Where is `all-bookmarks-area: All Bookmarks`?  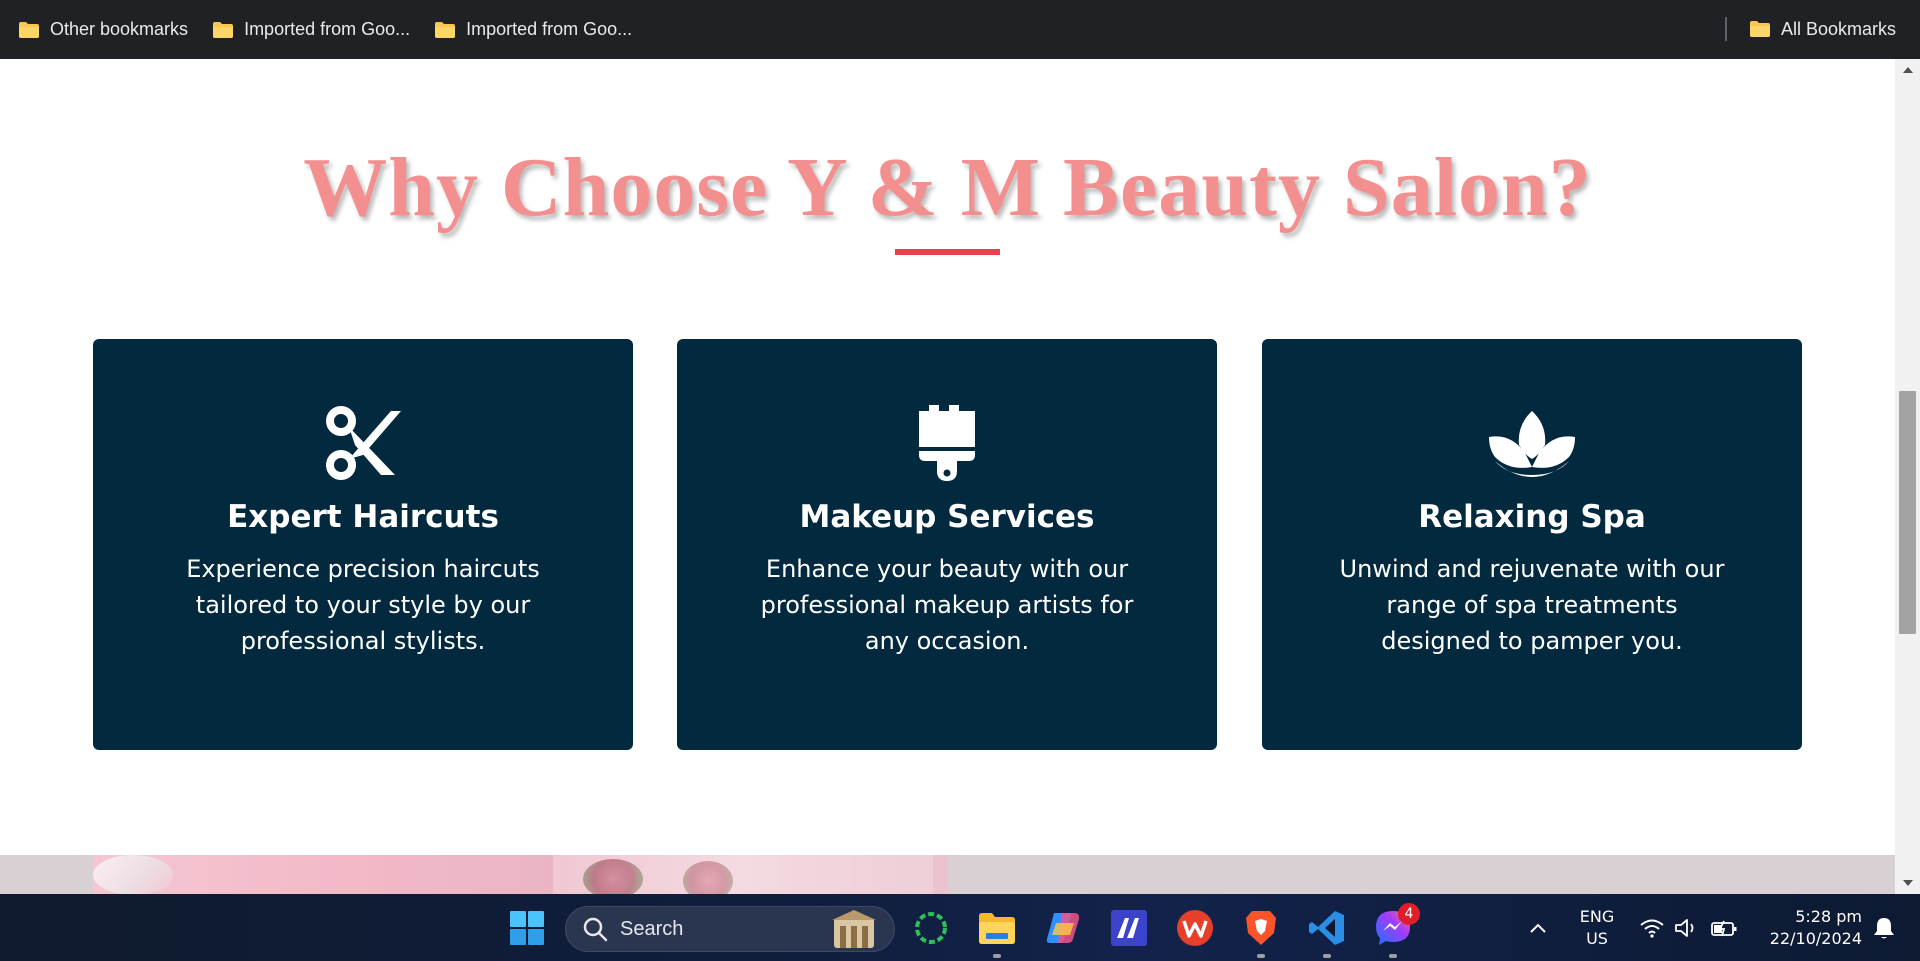
all-bookmarks-area: All Bookmarks is located at coordinates (1810, 29).